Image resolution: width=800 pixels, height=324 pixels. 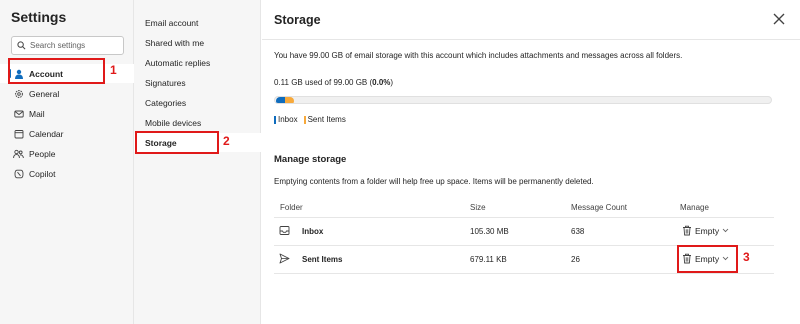 What do you see at coordinates (284, 230) in the screenshot?
I see `inbox-icon` at bounding box center [284, 230].